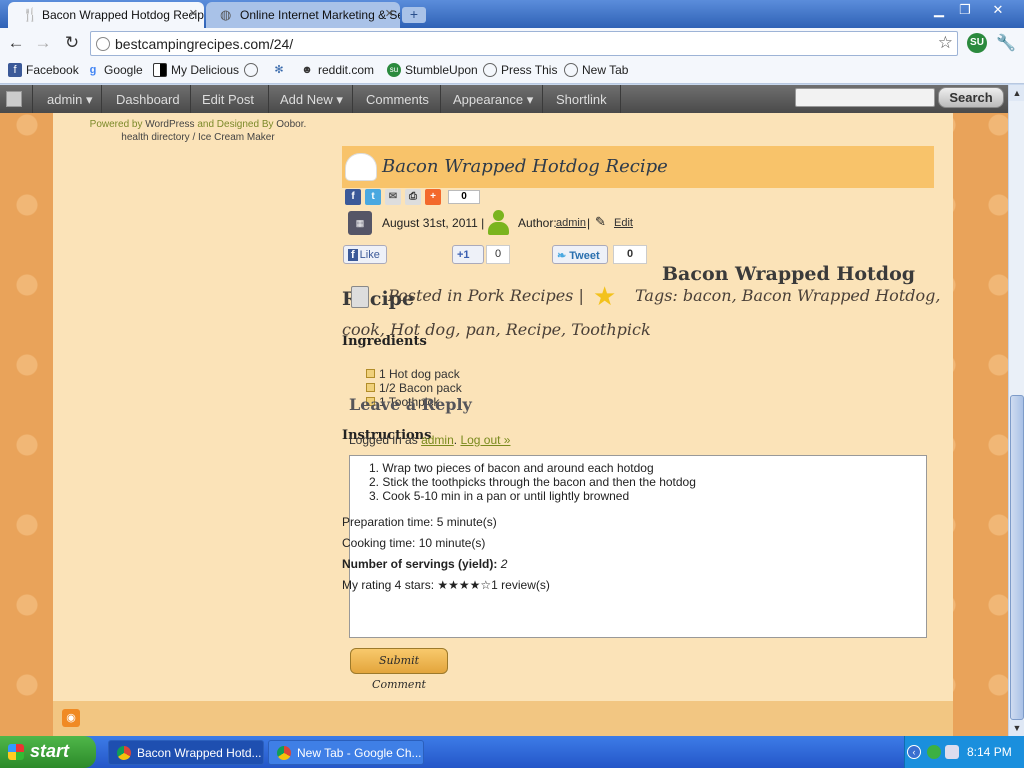  Describe the element at coordinates (562, 256) in the screenshot. I see `twitter-bird-icon: ❧` at that location.